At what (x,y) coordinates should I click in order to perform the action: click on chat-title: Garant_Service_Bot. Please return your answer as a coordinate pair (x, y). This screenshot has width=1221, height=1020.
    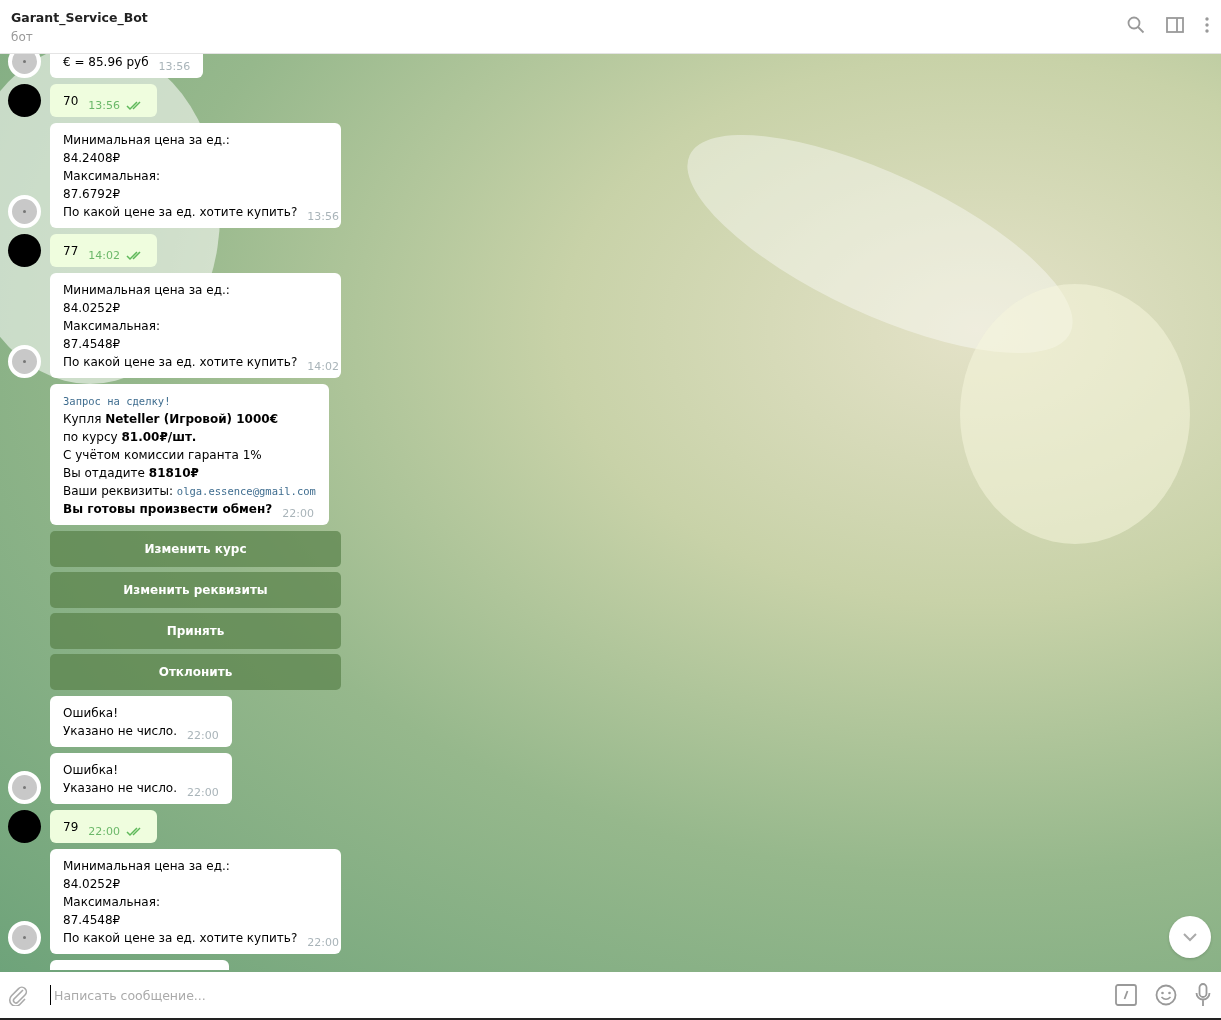
    Looking at the image, I should click on (79, 17).